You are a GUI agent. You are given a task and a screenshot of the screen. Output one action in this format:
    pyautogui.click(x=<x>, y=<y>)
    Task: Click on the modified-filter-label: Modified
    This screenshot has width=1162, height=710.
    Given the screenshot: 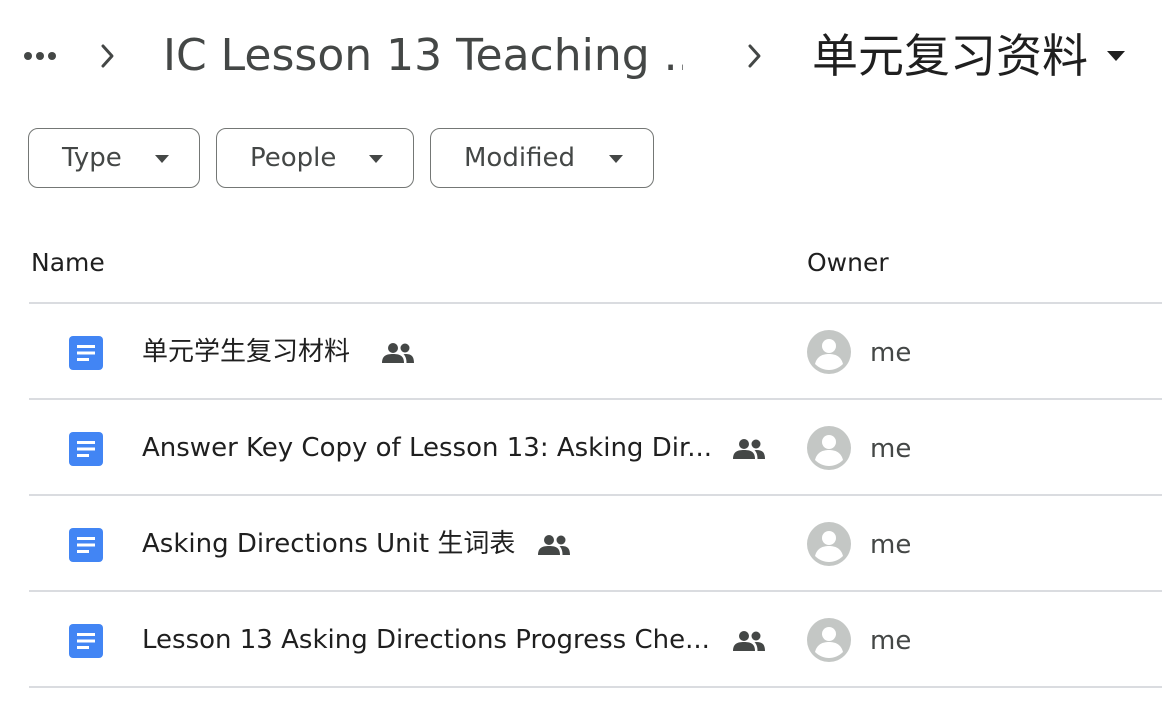 What is the action you would take?
    pyautogui.click(x=519, y=158)
    